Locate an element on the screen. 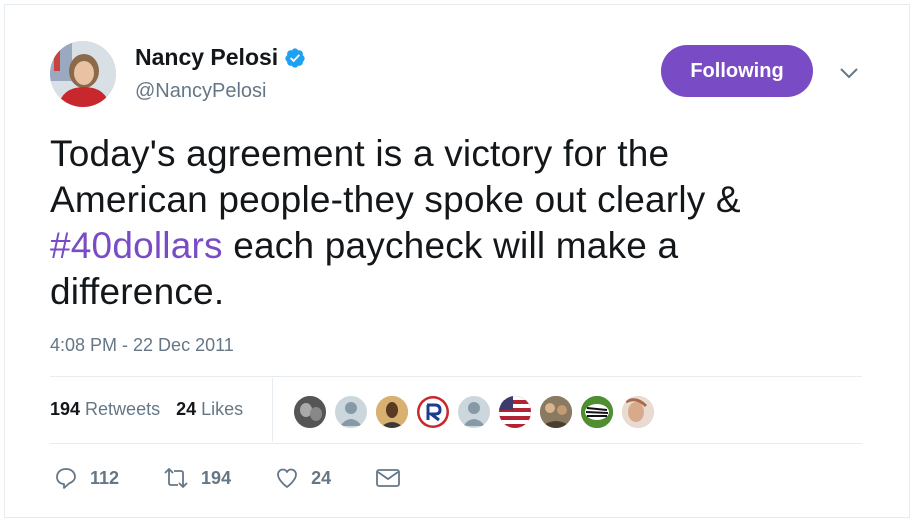 This screenshot has height=522, width=916. hashtag-link: #40dollars is located at coordinates (136, 245).